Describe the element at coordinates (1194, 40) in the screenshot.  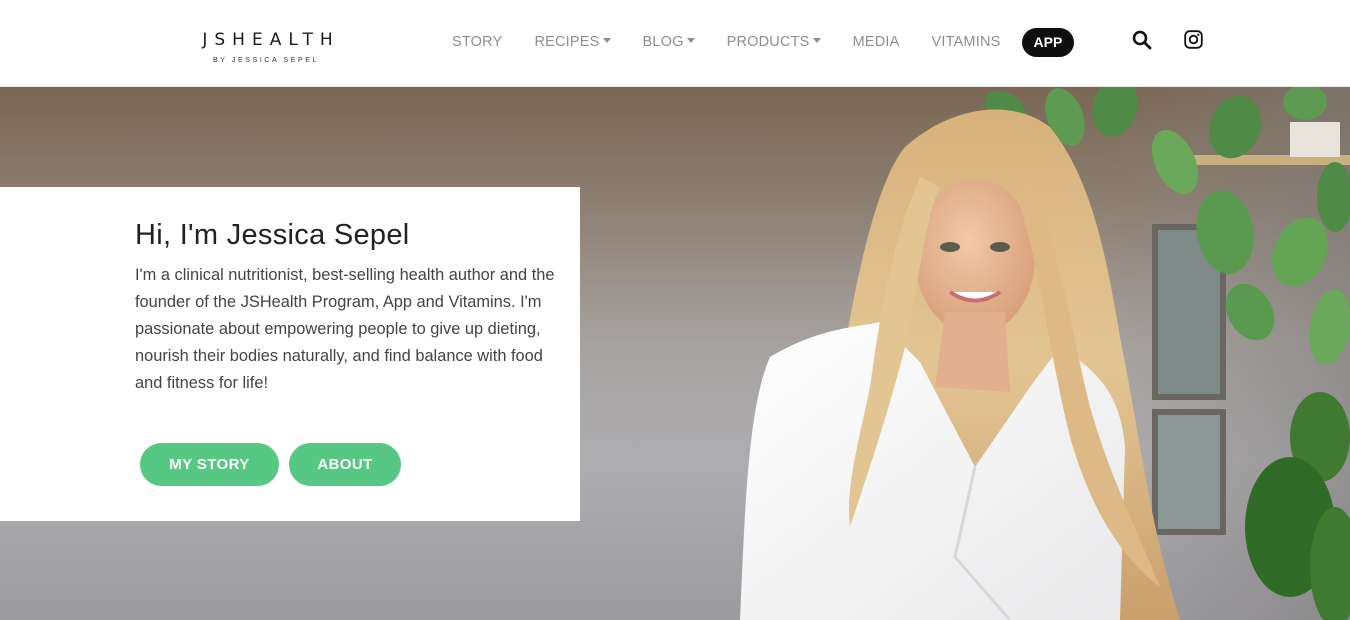
I see `instagram-icon` at that location.